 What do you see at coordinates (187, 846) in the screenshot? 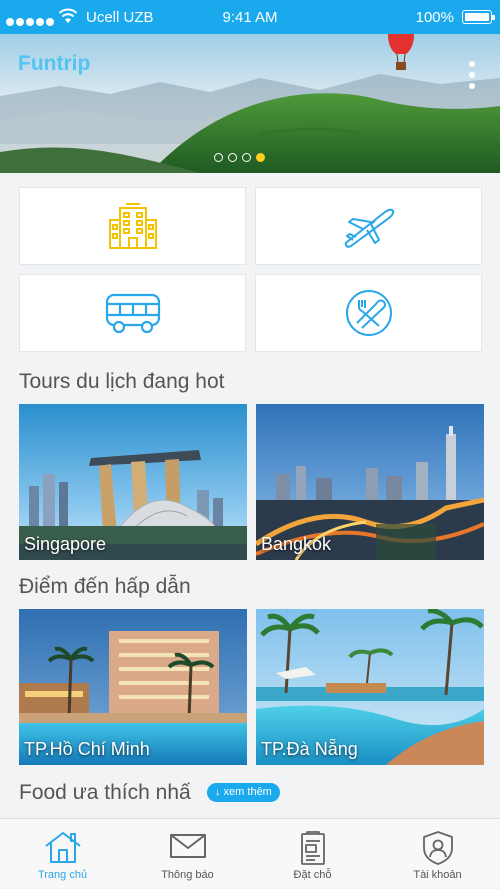
I see `mail-icon` at bounding box center [187, 846].